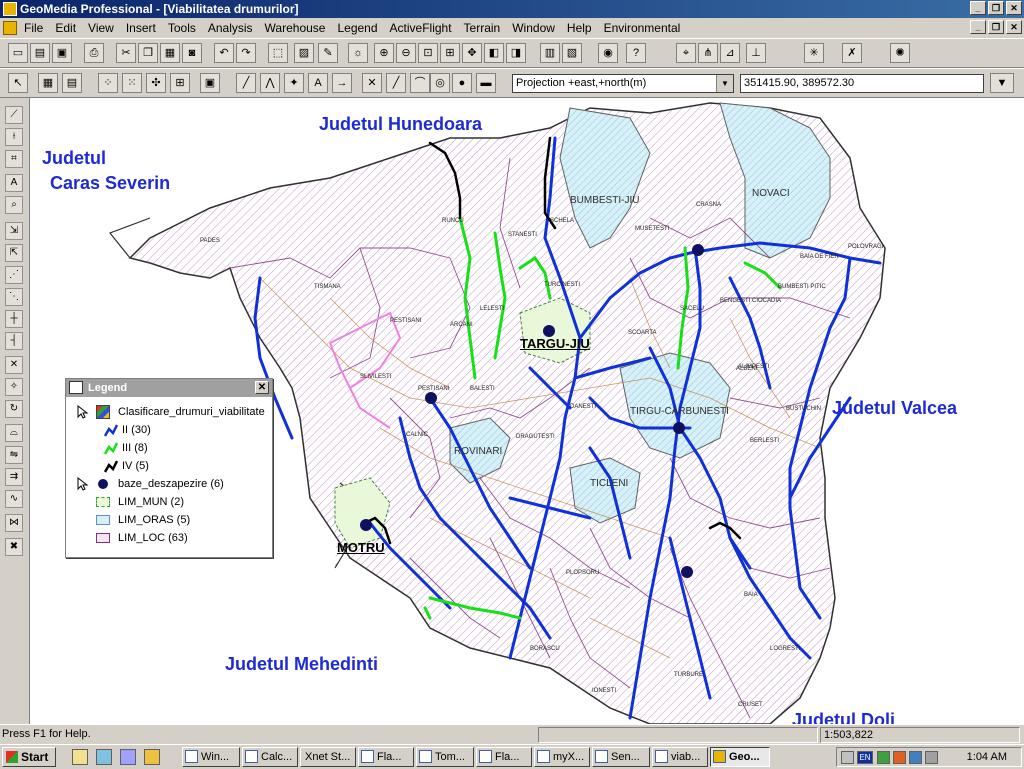 The height and width of the screenshot is (769, 1024). What do you see at coordinates (65, 28) in the screenshot?
I see `menu-edit: Edit` at bounding box center [65, 28].